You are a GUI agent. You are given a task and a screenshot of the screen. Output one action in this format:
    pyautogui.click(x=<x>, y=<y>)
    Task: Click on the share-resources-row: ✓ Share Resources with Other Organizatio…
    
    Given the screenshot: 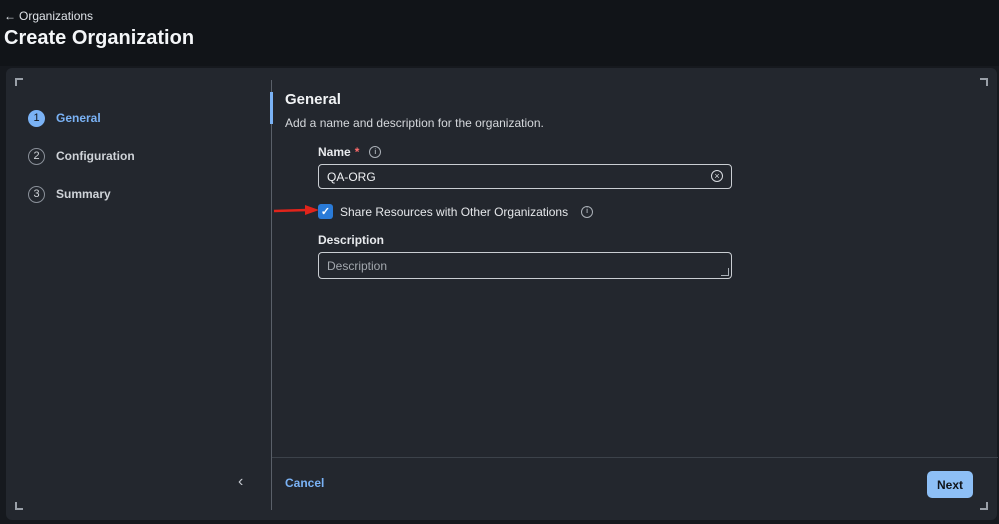 What is the action you would take?
    pyautogui.click(x=456, y=211)
    